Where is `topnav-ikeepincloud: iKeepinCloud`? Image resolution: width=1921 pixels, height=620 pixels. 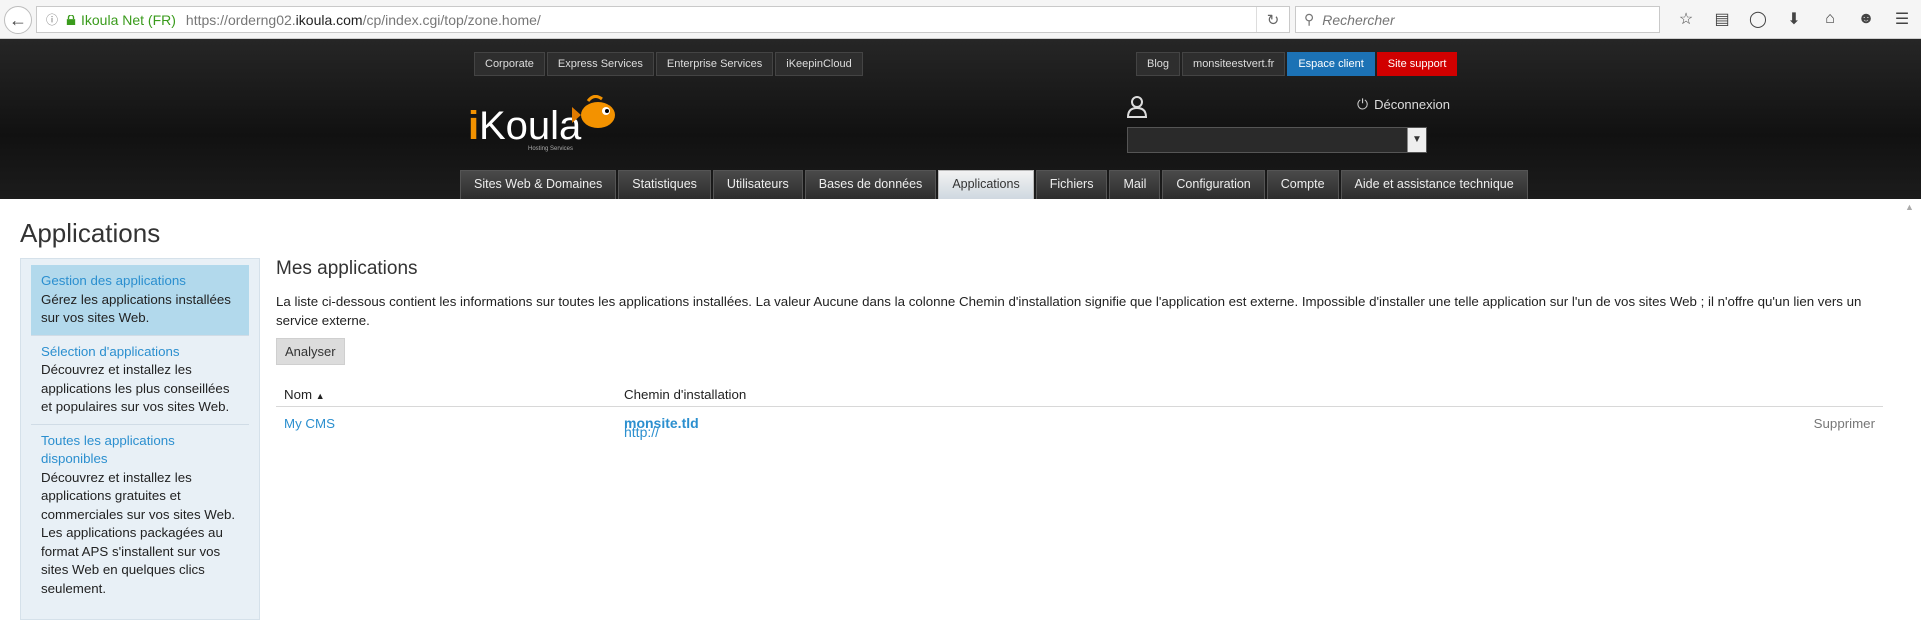
topnav-ikeepincloud: iKeepinCloud is located at coordinates (819, 64).